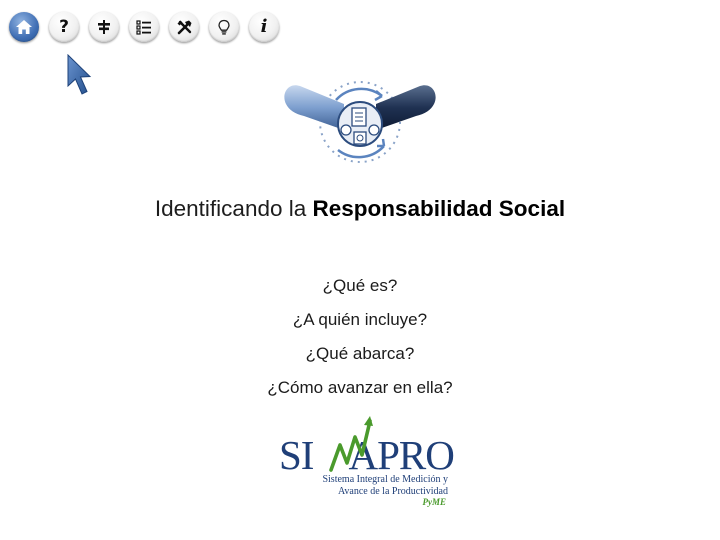 Image resolution: width=720 pixels, height=540 pixels. I want to click on logo-word-left: SI, so click(296, 455).